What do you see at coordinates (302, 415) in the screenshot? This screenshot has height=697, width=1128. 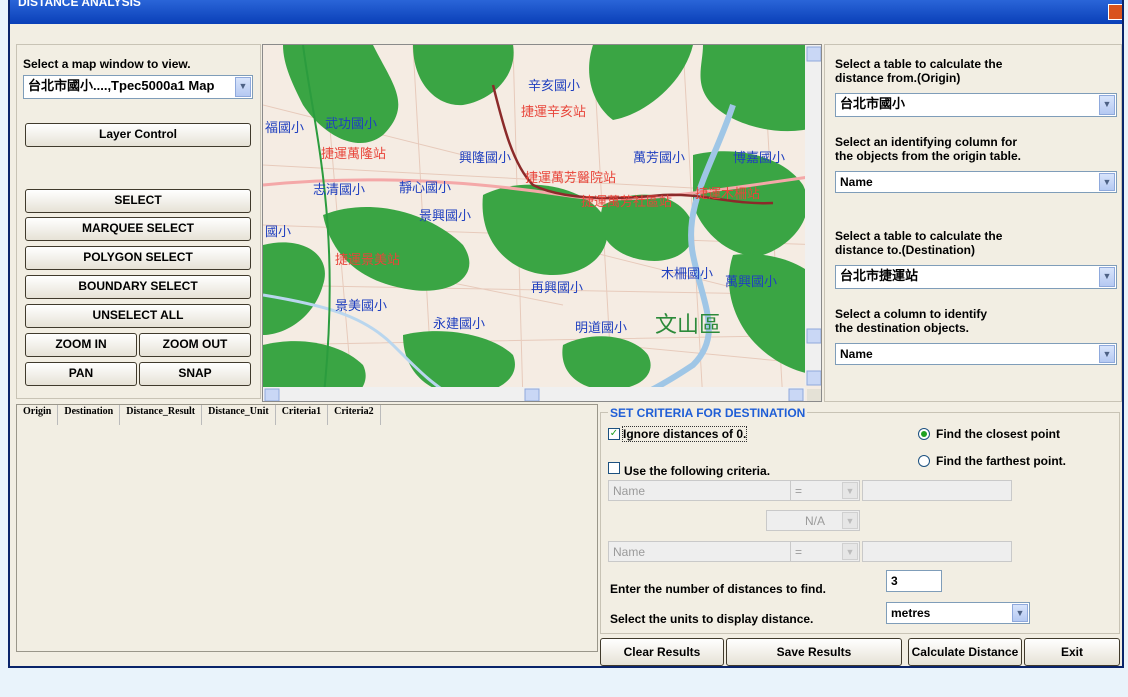 I see `column-header: Criteria1` at bounding box center [302, 415].